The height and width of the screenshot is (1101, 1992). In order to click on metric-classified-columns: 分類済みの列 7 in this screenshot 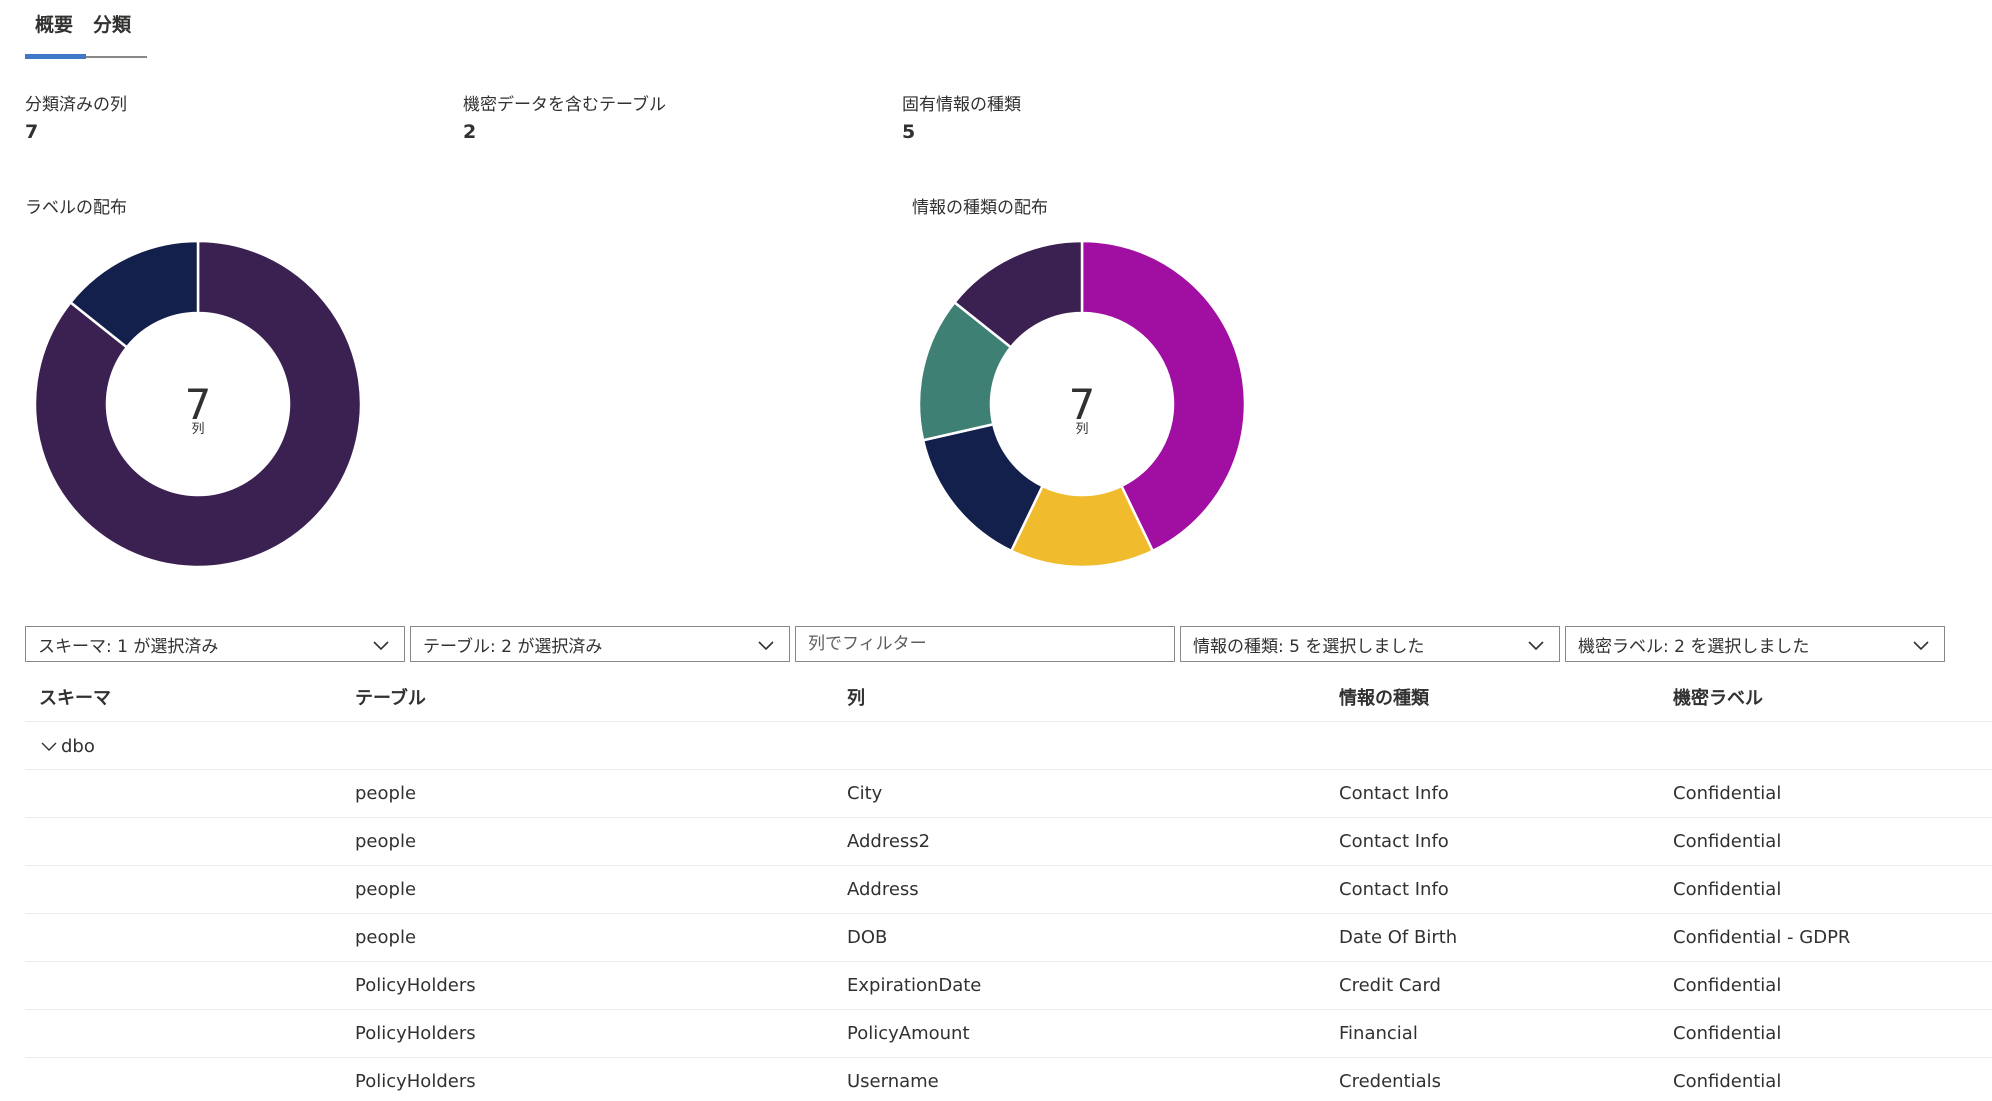, I will do `click(76, 116)`.